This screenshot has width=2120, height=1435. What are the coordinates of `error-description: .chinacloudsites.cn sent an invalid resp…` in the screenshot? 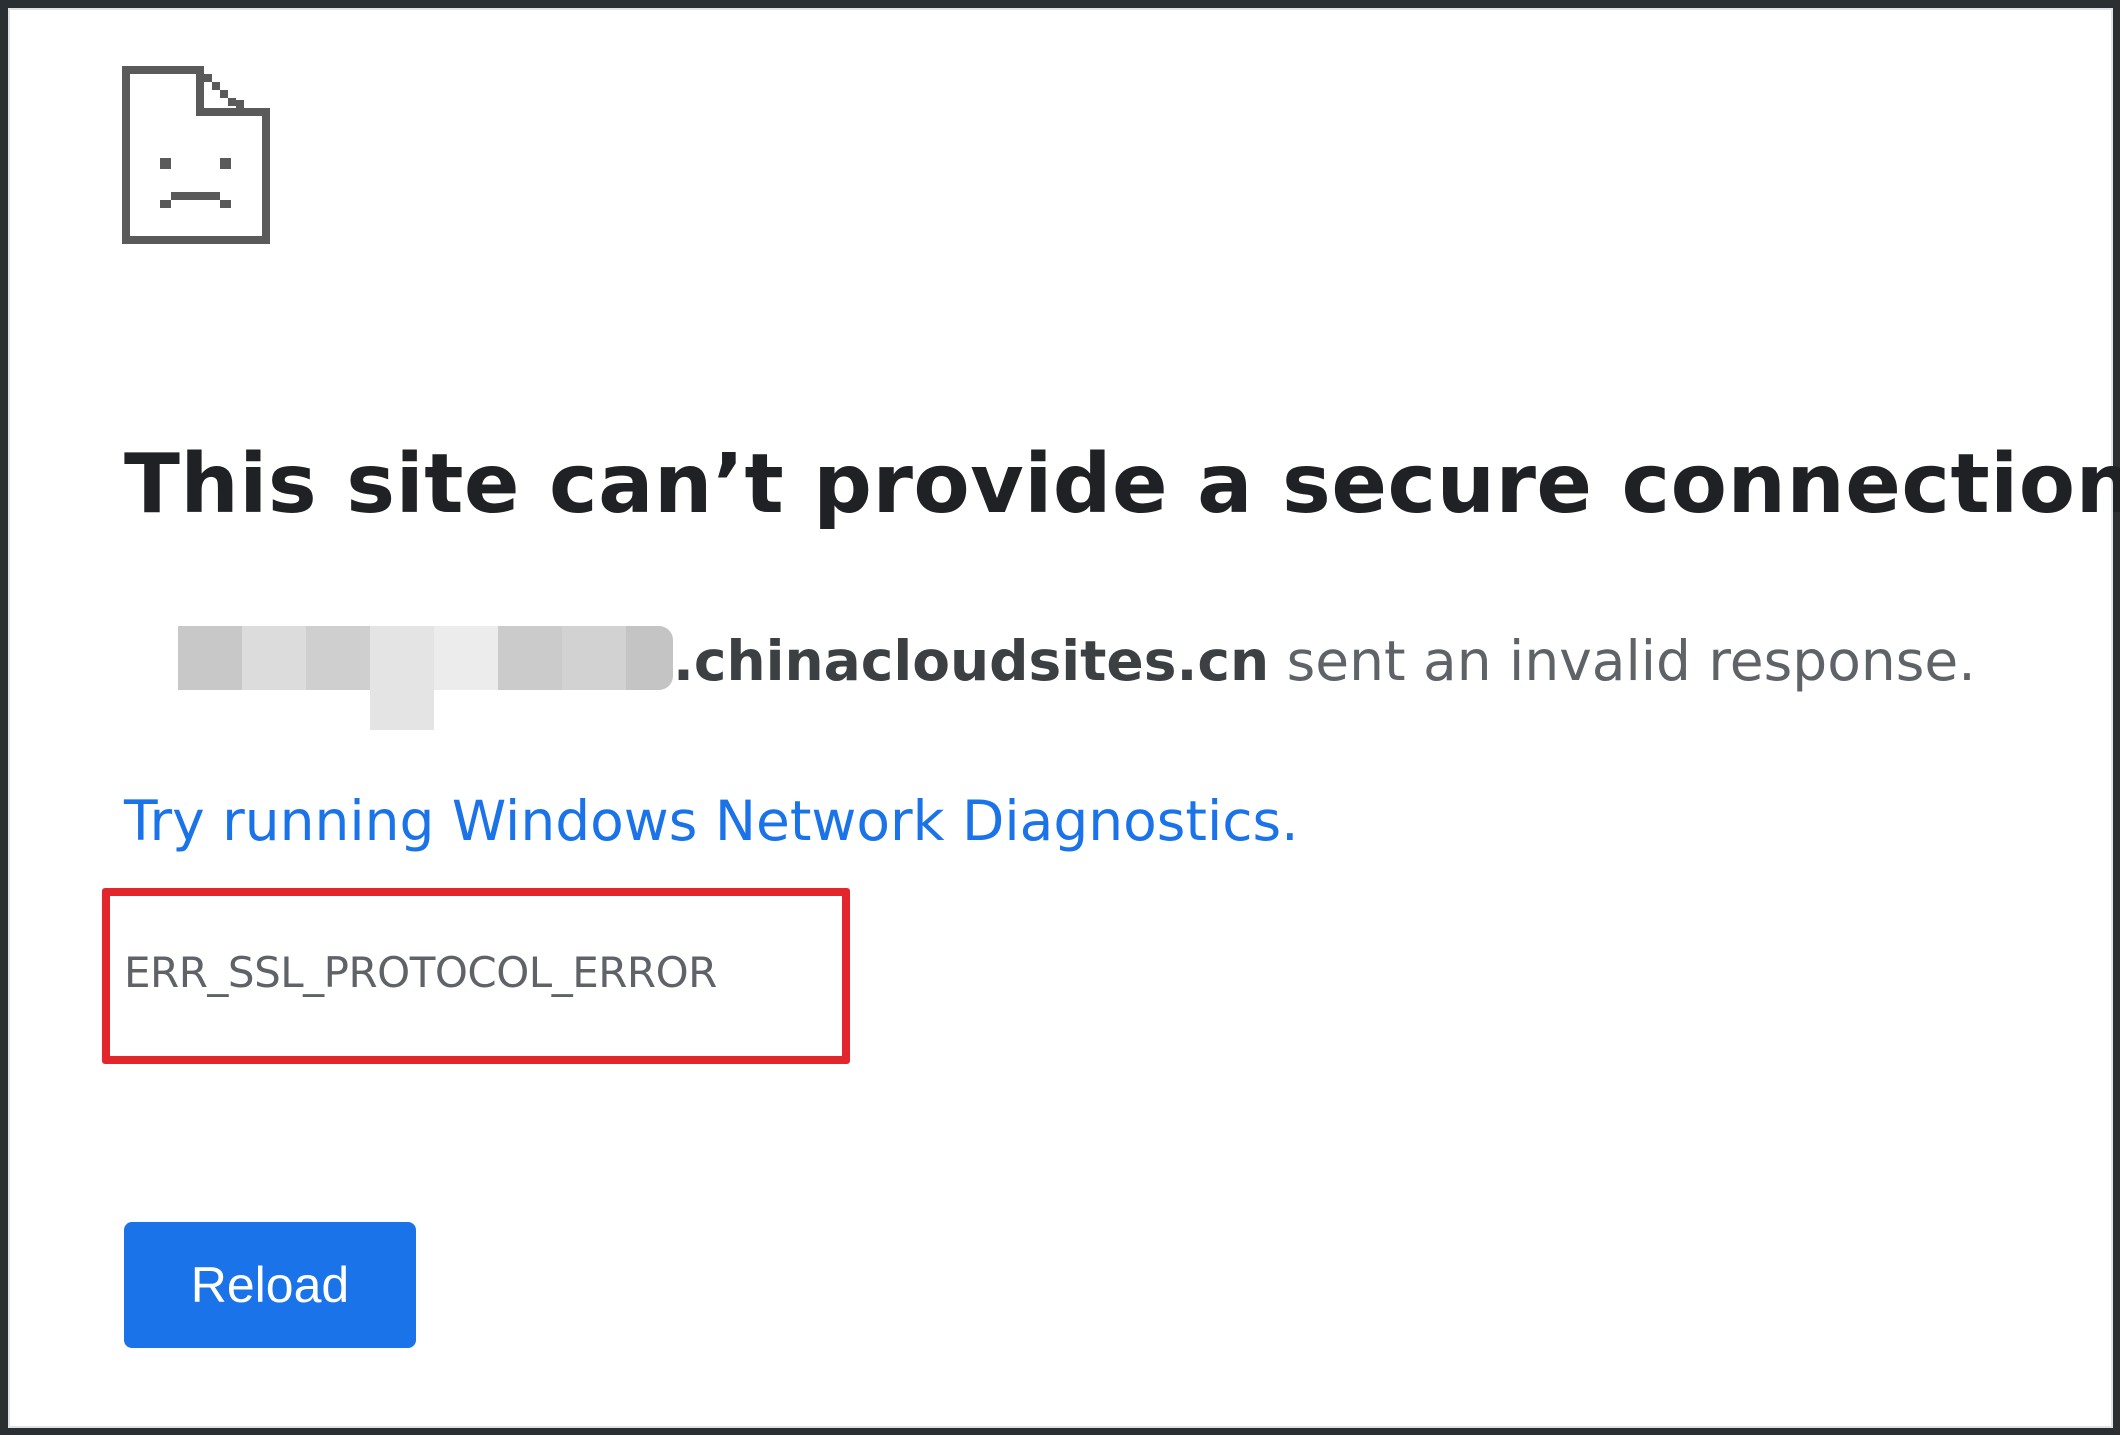 It's located at (1077, 677).